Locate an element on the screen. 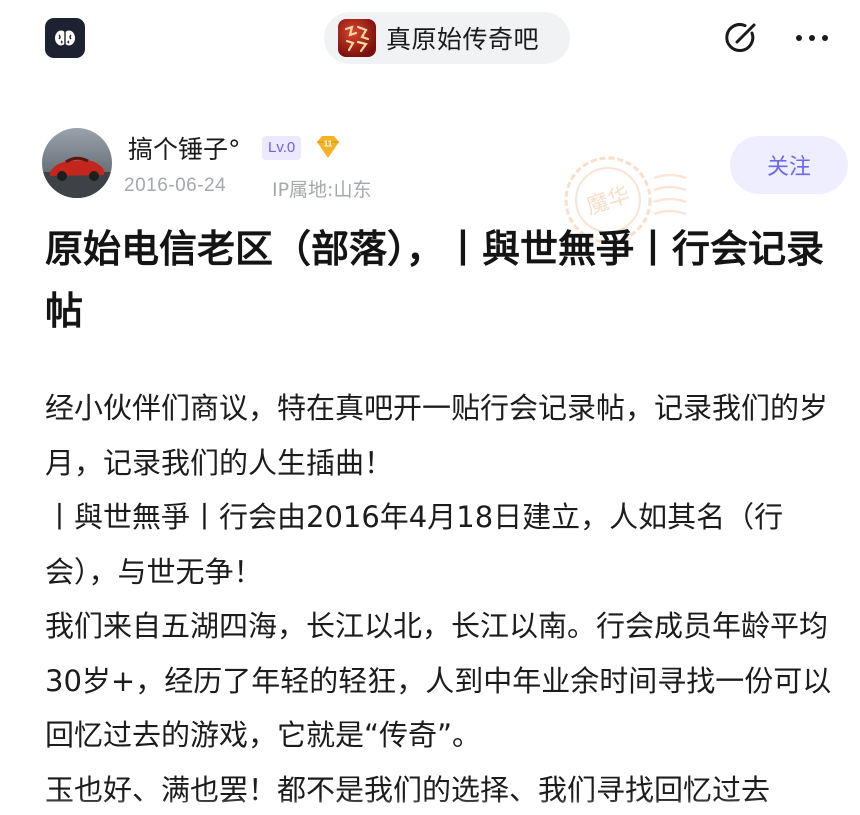 This screenshot has height=815, width=860. post-paragraph: 经小伙伴们商议，特在真吧开一贴行会记录帖，记录我们的岁月，记录我们的人生插曲！ is located at coordinates (437, 435).